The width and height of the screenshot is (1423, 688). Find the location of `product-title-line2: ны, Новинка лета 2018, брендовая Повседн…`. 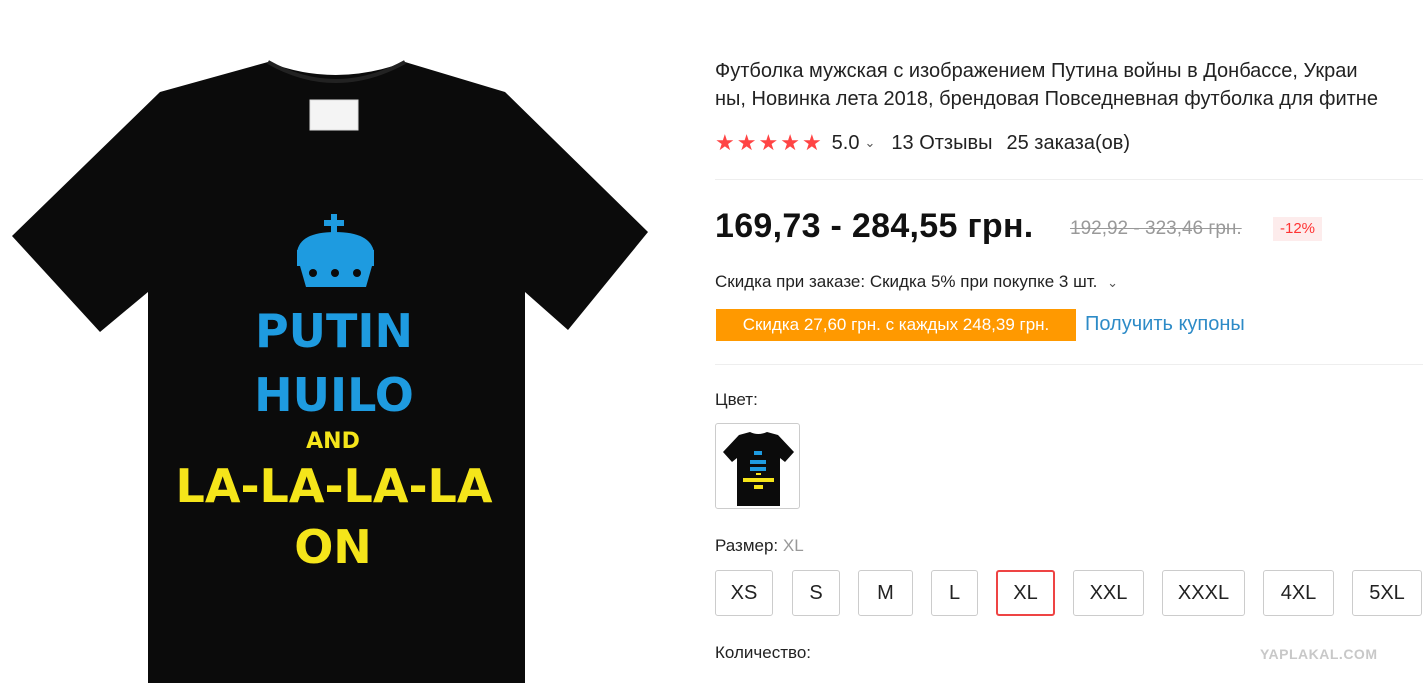

product-title-line2: ны, Новинка лета 2018, брендовая Повседн… is located at coordinates (1046, 99).